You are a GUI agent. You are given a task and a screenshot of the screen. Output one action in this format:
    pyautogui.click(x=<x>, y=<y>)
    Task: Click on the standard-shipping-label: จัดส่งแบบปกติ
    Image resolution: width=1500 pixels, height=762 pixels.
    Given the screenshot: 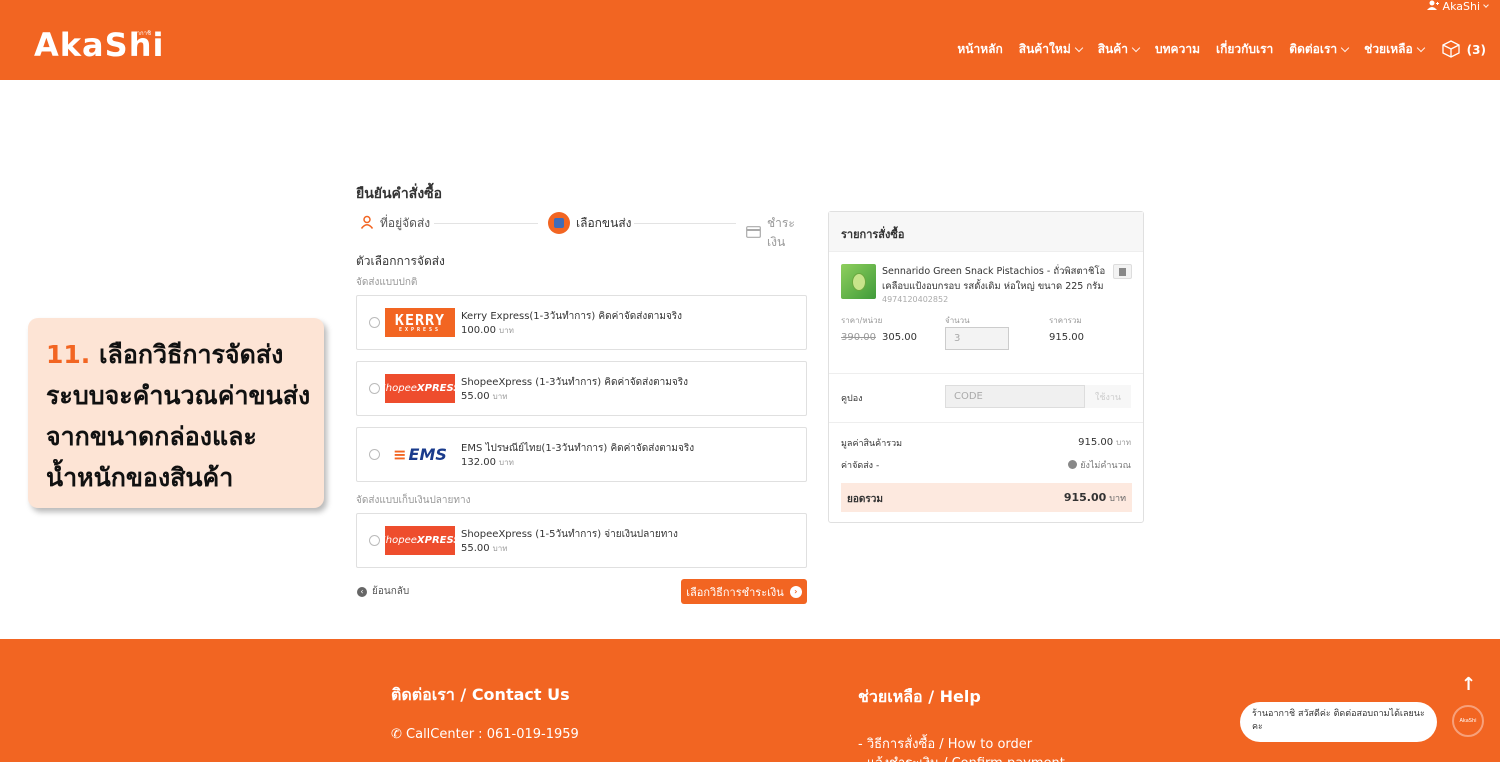 What is the action you would take?
    pyautogui.click(x=387, y=282)
    